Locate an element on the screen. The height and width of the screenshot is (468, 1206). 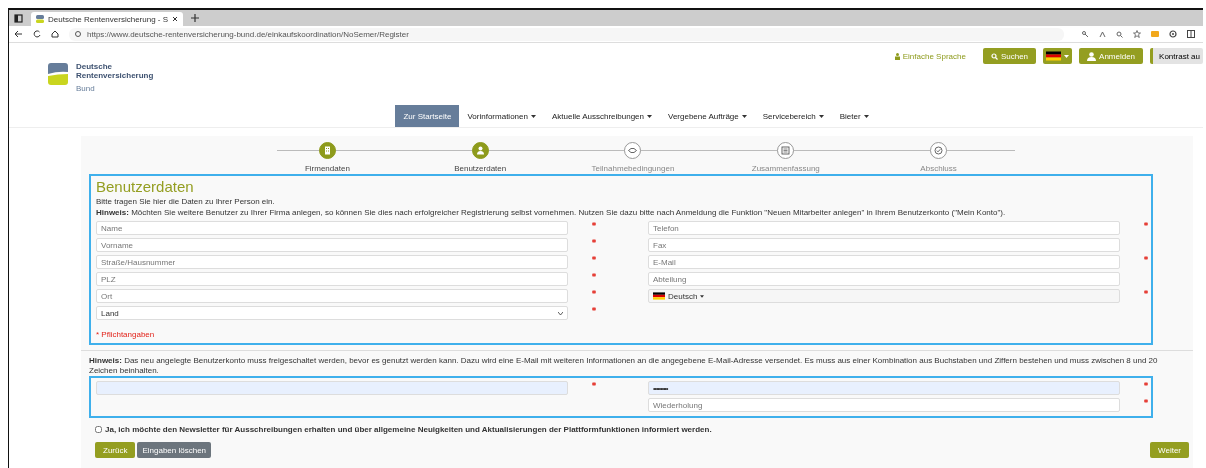
text-field: Straße/Hausnummer is located at coordinates (332, 262).